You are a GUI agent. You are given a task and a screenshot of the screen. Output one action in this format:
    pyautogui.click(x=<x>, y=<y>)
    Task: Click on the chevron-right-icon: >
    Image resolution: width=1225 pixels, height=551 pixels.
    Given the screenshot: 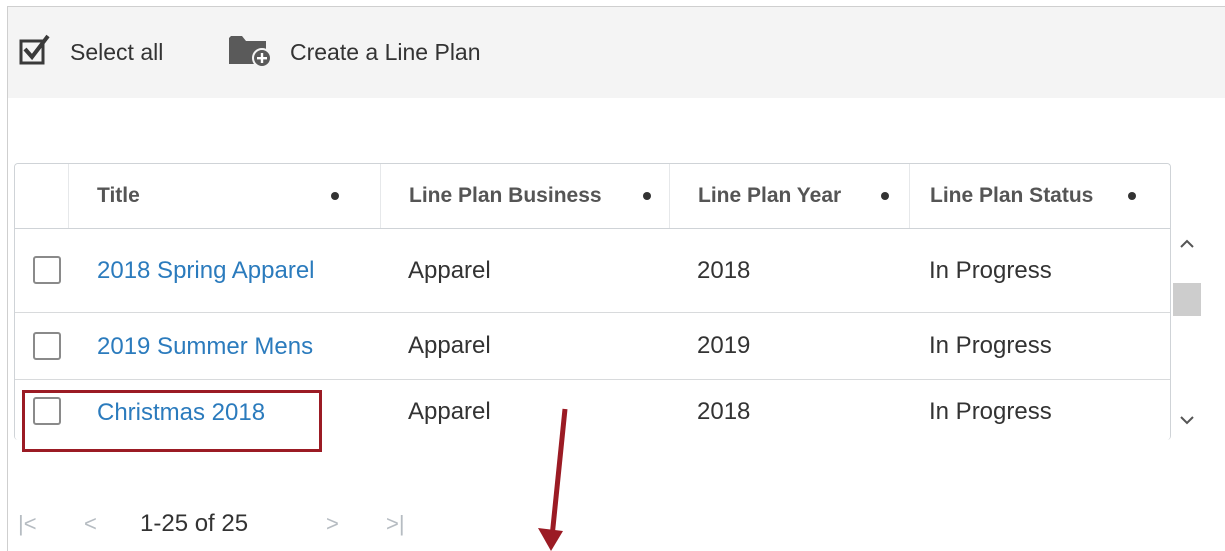 What is the action you would take?
    pyautogui.click(x=332, y=523)
    